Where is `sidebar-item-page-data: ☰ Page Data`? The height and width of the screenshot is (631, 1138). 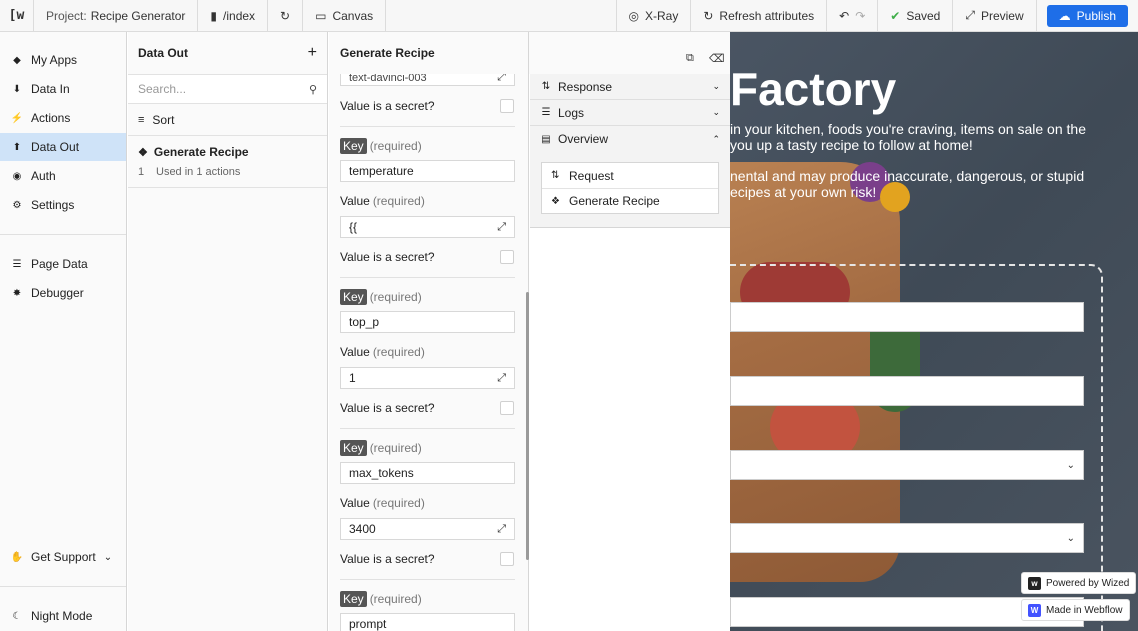 sidebar-item-page-data: ☰ Page Data is located at coordinates (63, 264).